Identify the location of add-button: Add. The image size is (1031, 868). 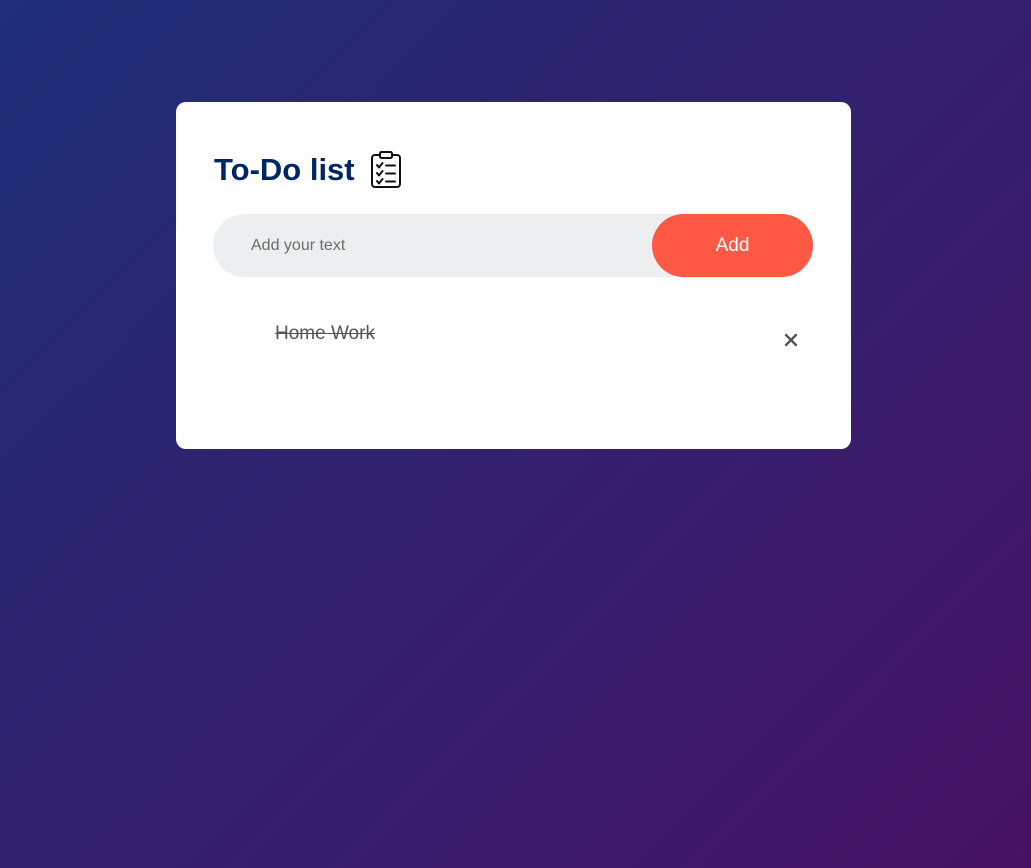
(732, 245).